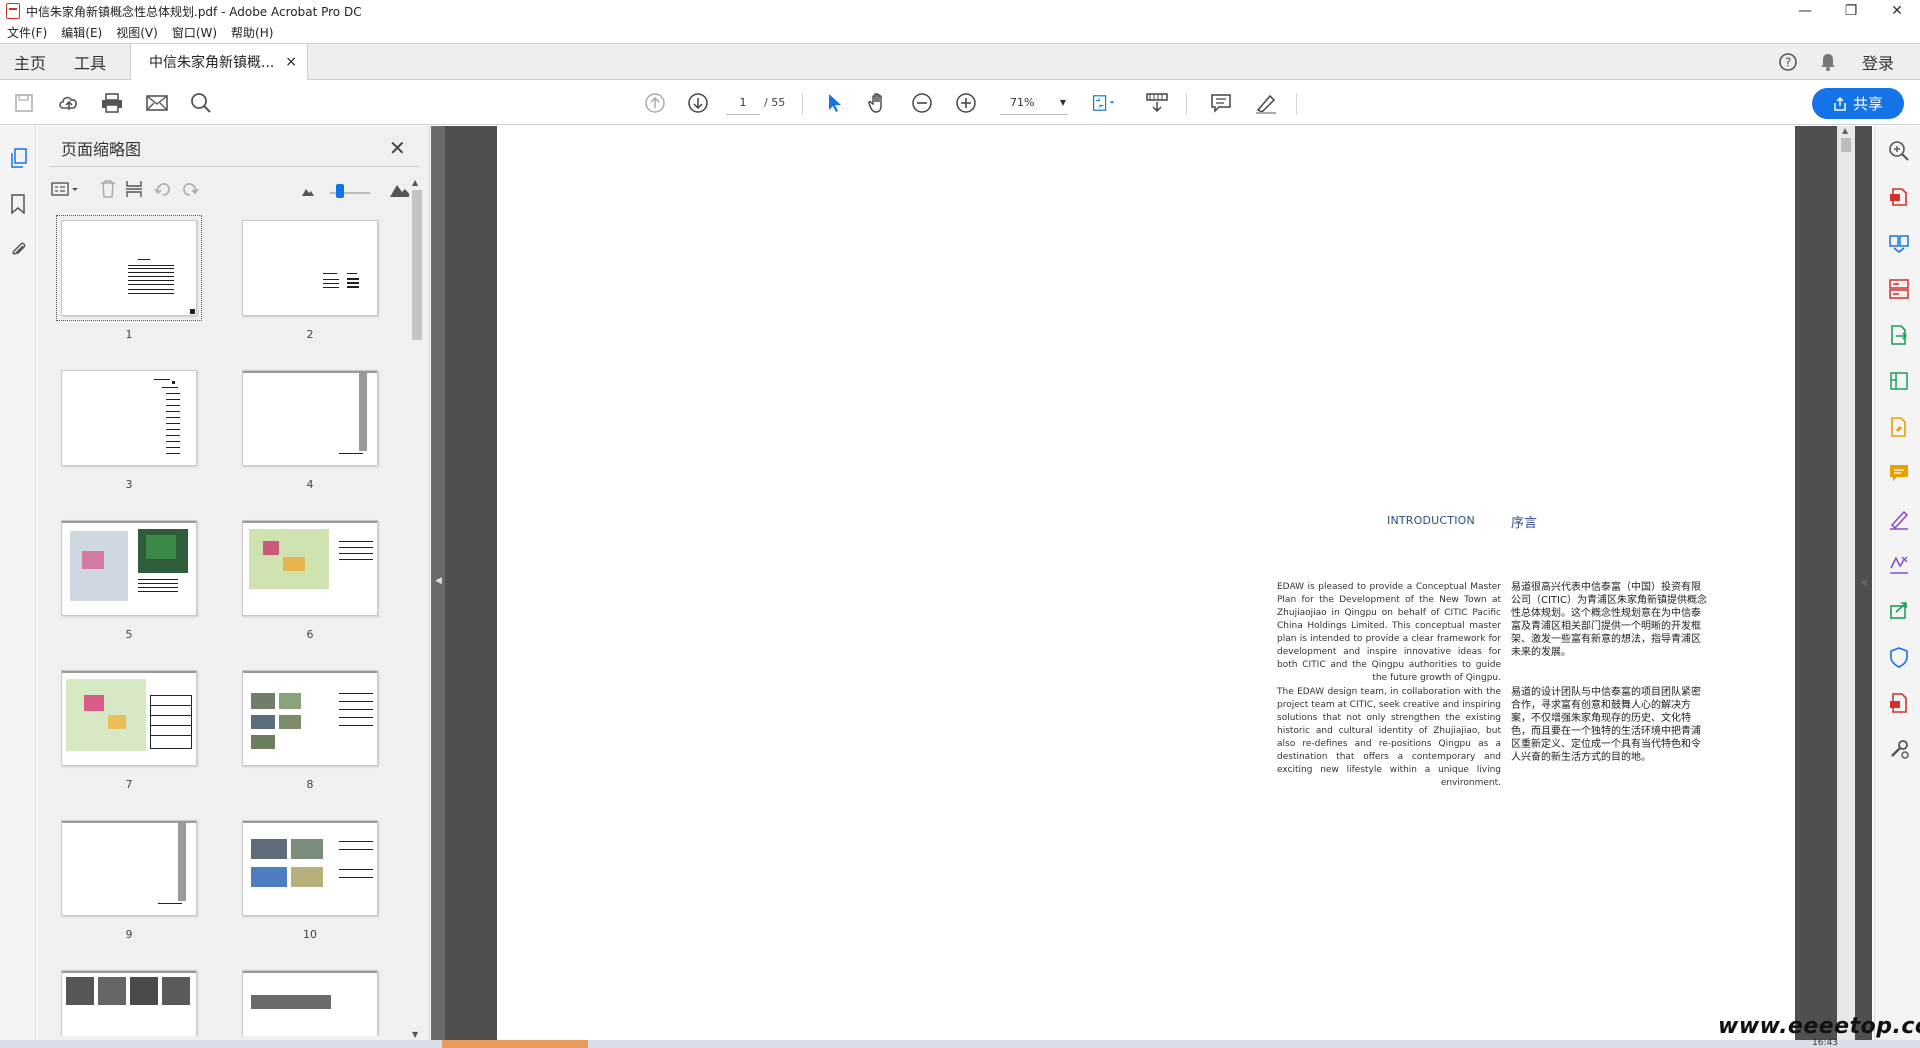  What do you see at coordinates (1899, 151) in the screenshot?
I see `zoom-tools-icon` at bounding box center [1899, 151].